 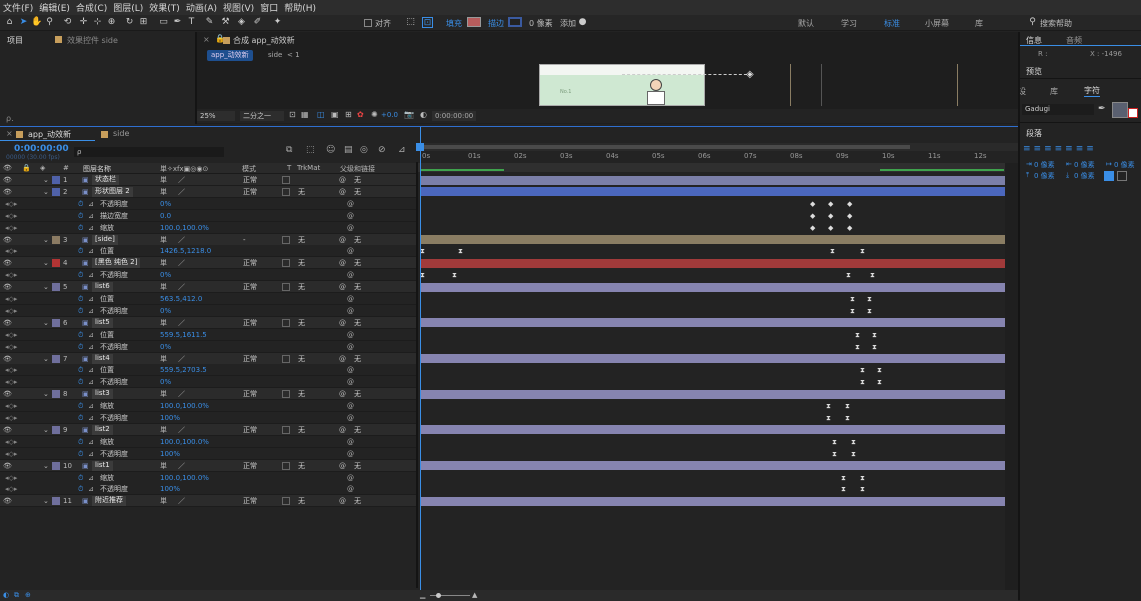 What do you see at coordinates (164, 7) in the screenshot?
I see `menu-item-4: 效果(T)` at bounding box center [164, 7].